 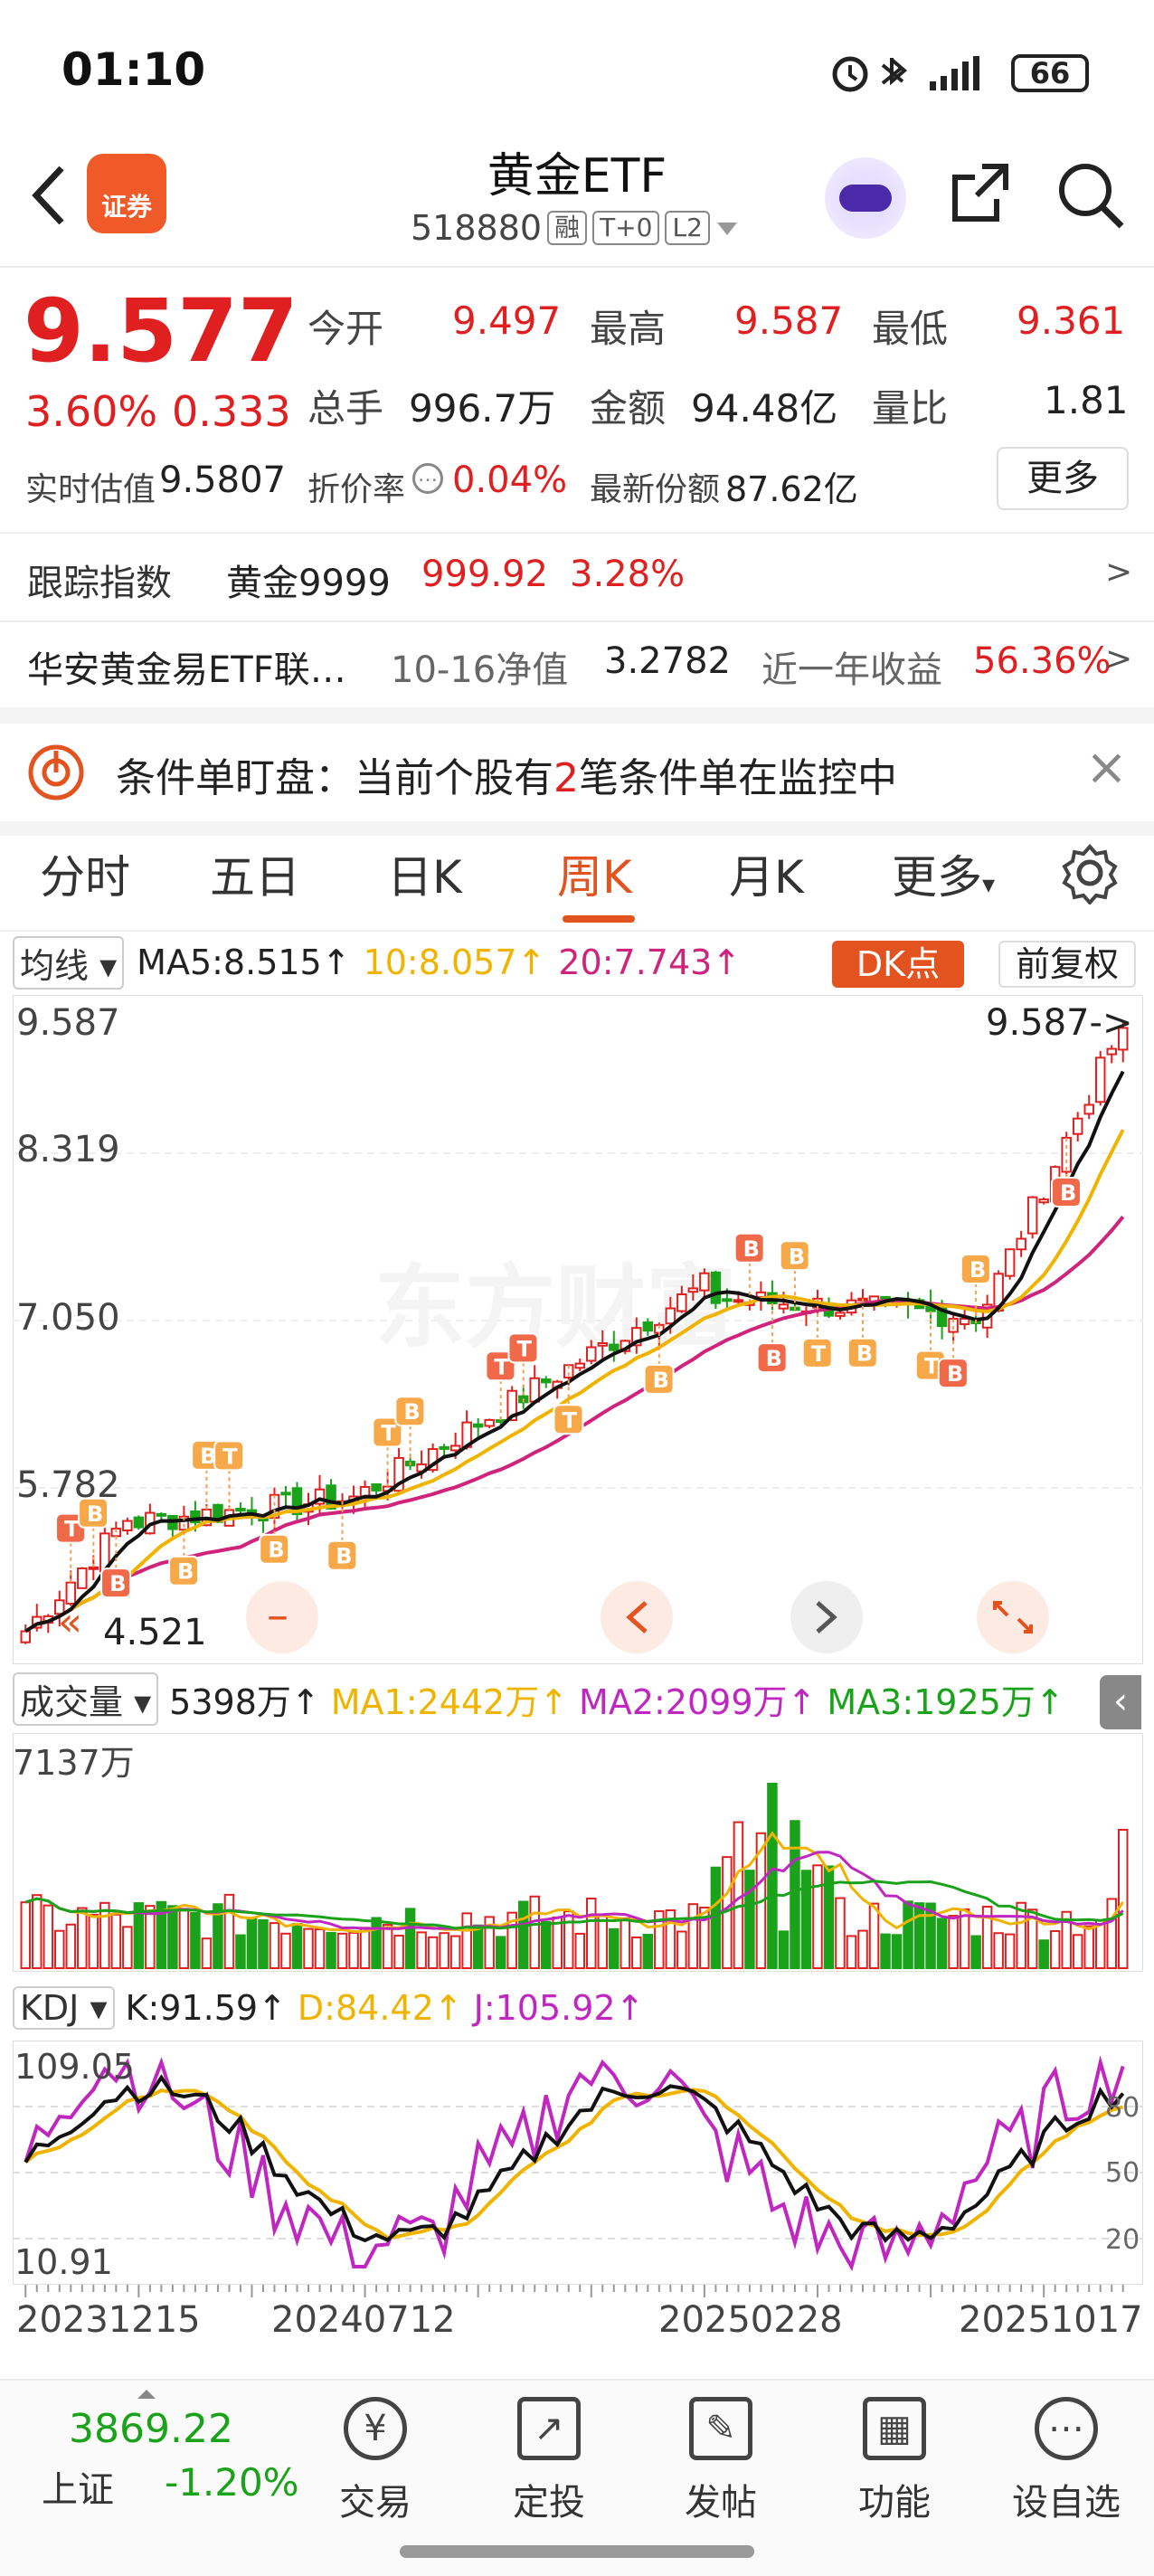 What do you see at coordinates (1067, 964) in the screenshot?
I see `adjust-mode-button: 前复权` at bounding box center [1067, 964].